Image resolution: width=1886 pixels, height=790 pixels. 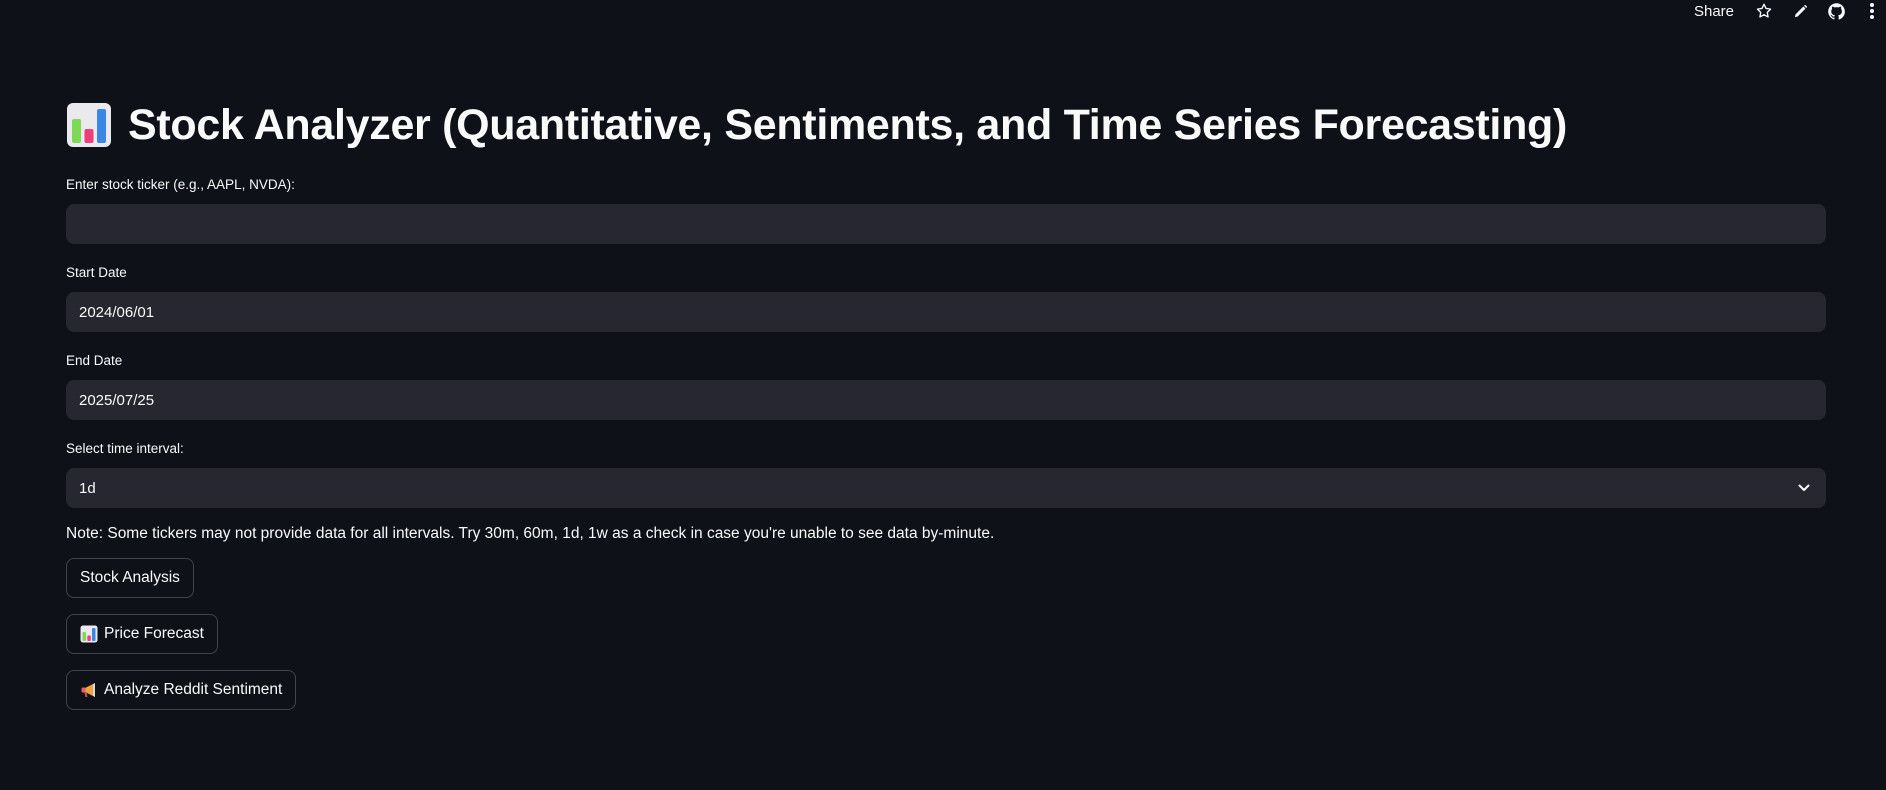 I want to click on end-date-field: End Date 2025/07/25, so click(x=946, y=386).